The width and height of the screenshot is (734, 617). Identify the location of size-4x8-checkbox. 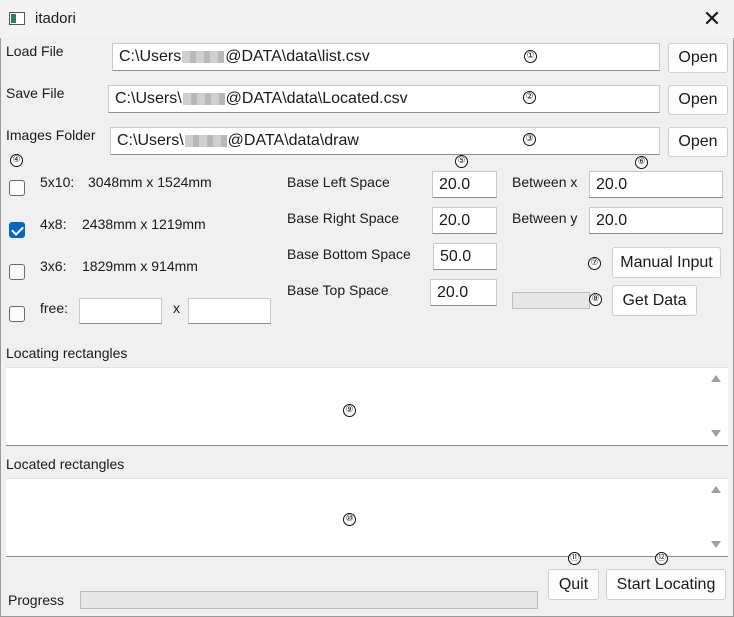
(17, 230).